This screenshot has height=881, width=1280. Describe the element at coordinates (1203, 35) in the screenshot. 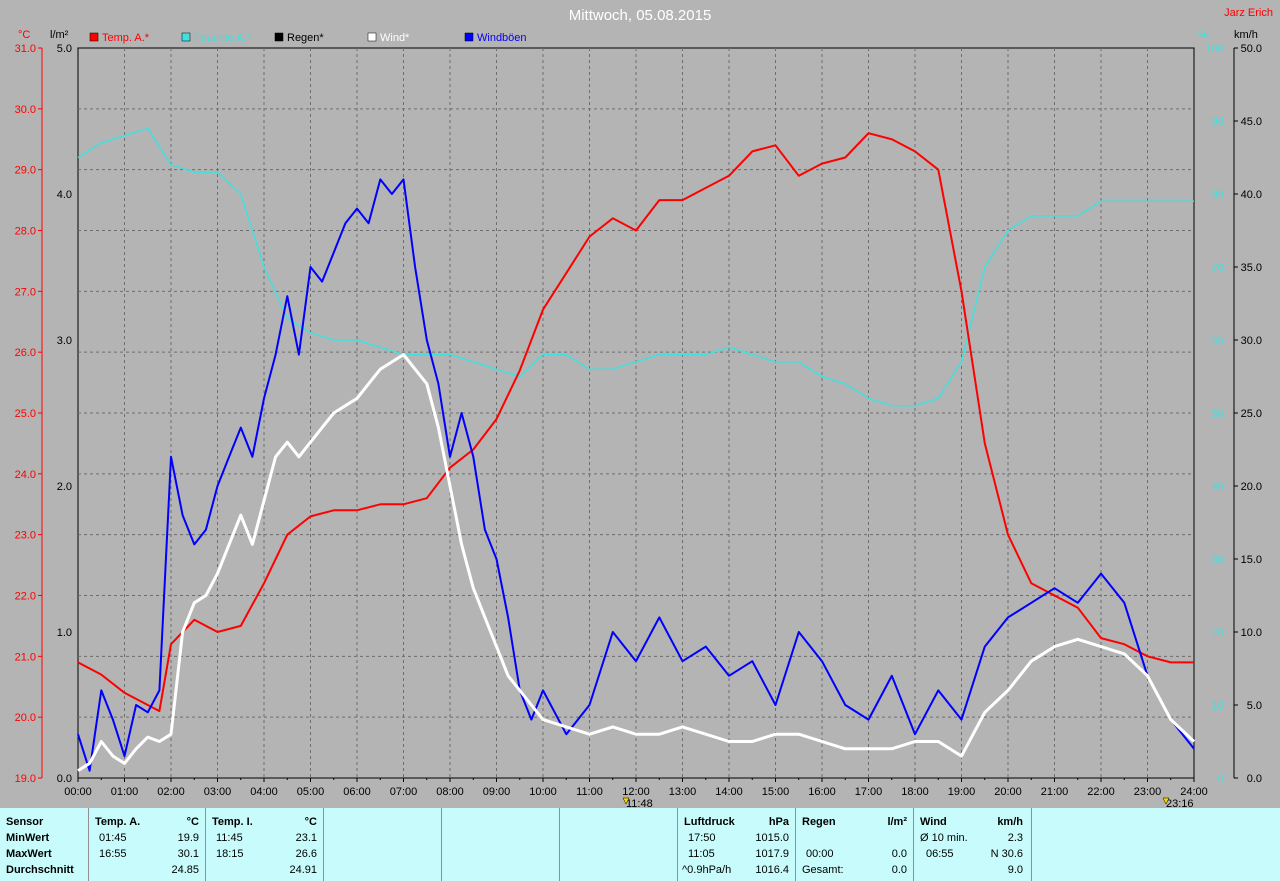

I see `humidity-unit-label: %` at that location.